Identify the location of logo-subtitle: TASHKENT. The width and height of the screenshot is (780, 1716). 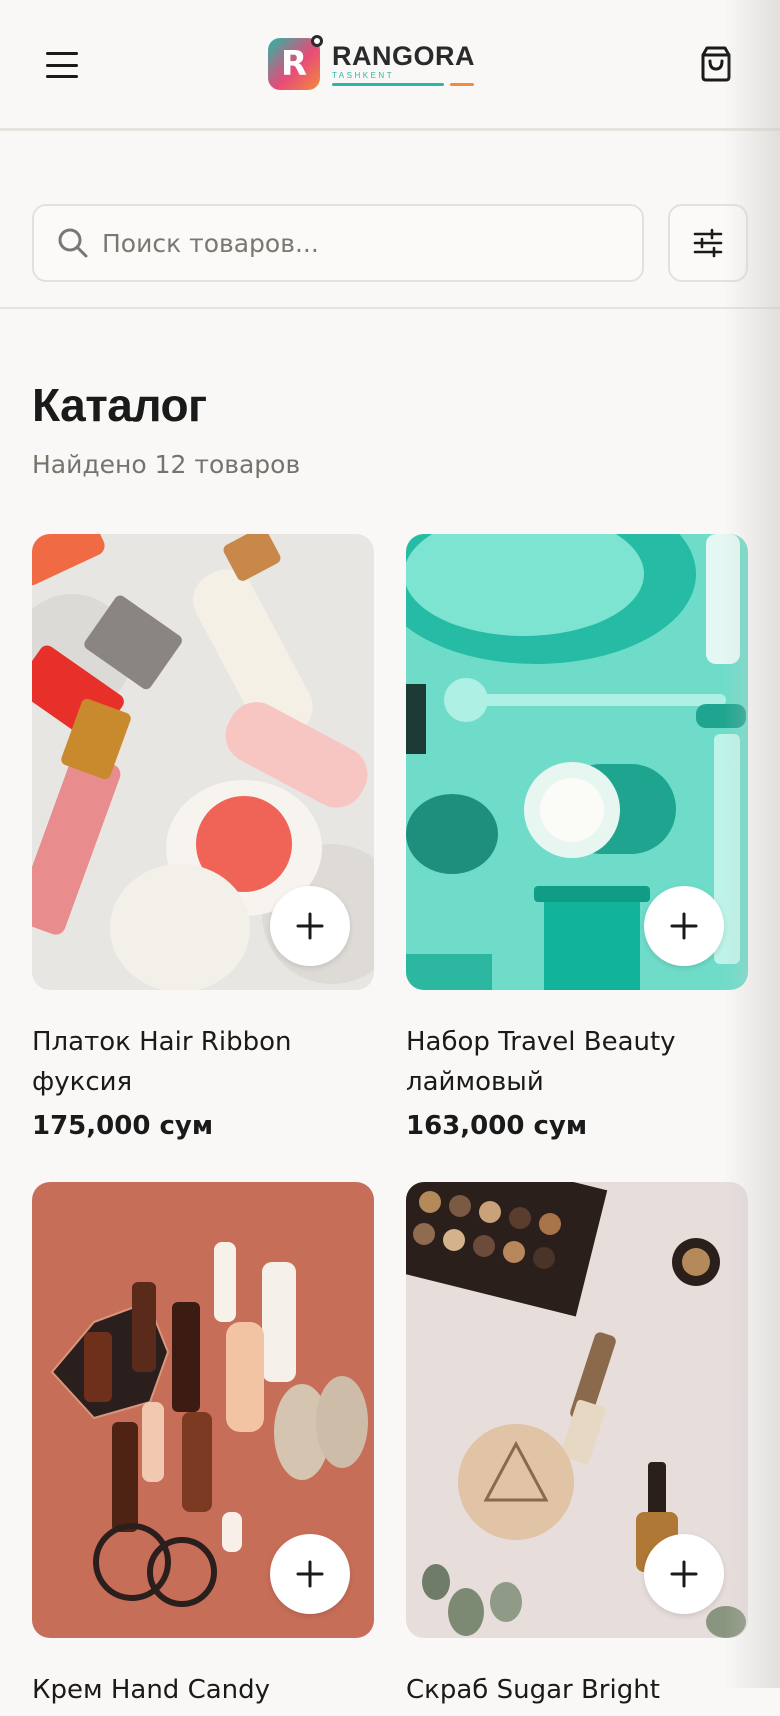
(363, 75).